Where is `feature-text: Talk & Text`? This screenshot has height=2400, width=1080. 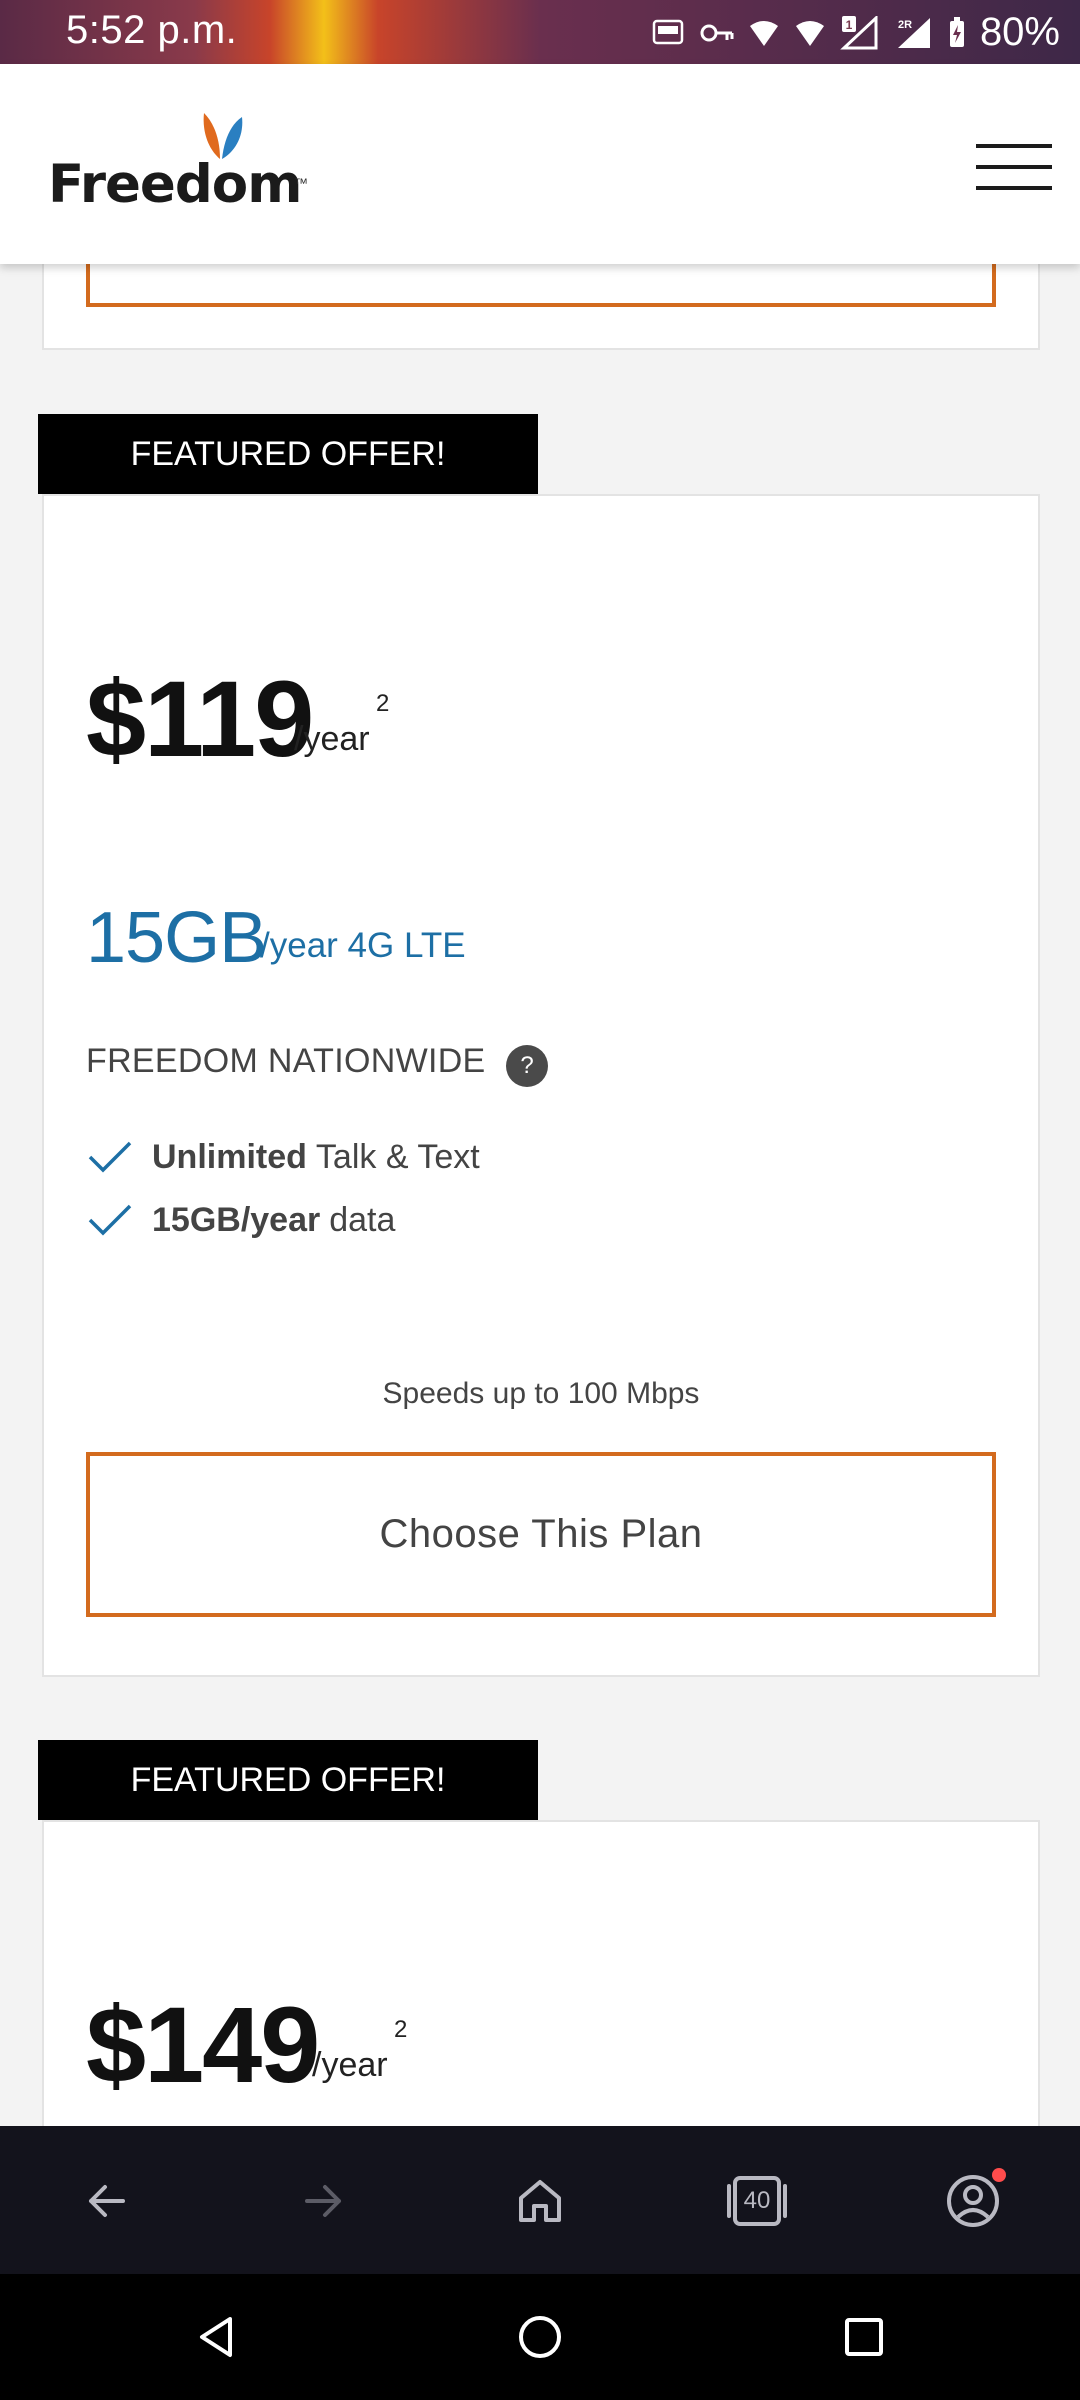 feature-text: Talk & Text is located at coordinates (397, 1156).